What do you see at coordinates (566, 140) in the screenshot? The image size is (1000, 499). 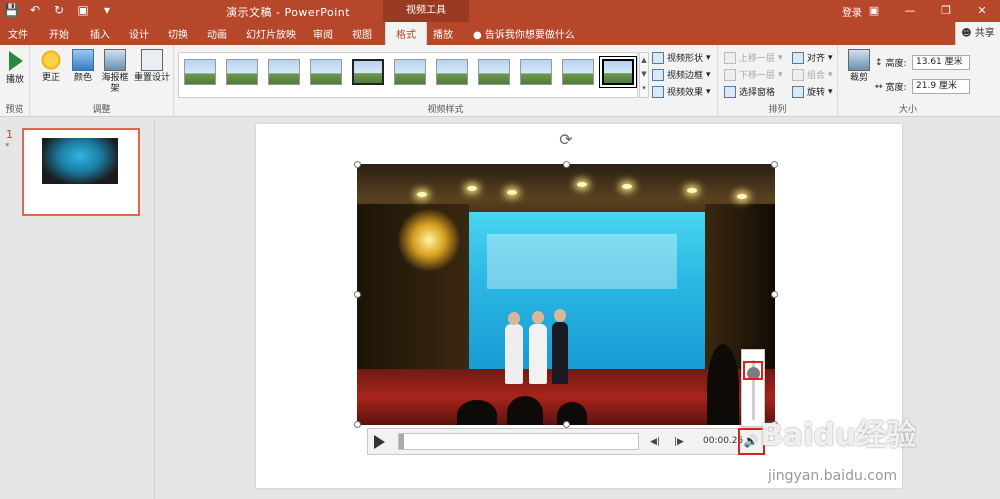 I see `rotate-handle-icon: ⟳` at bounding box center [566, 140].